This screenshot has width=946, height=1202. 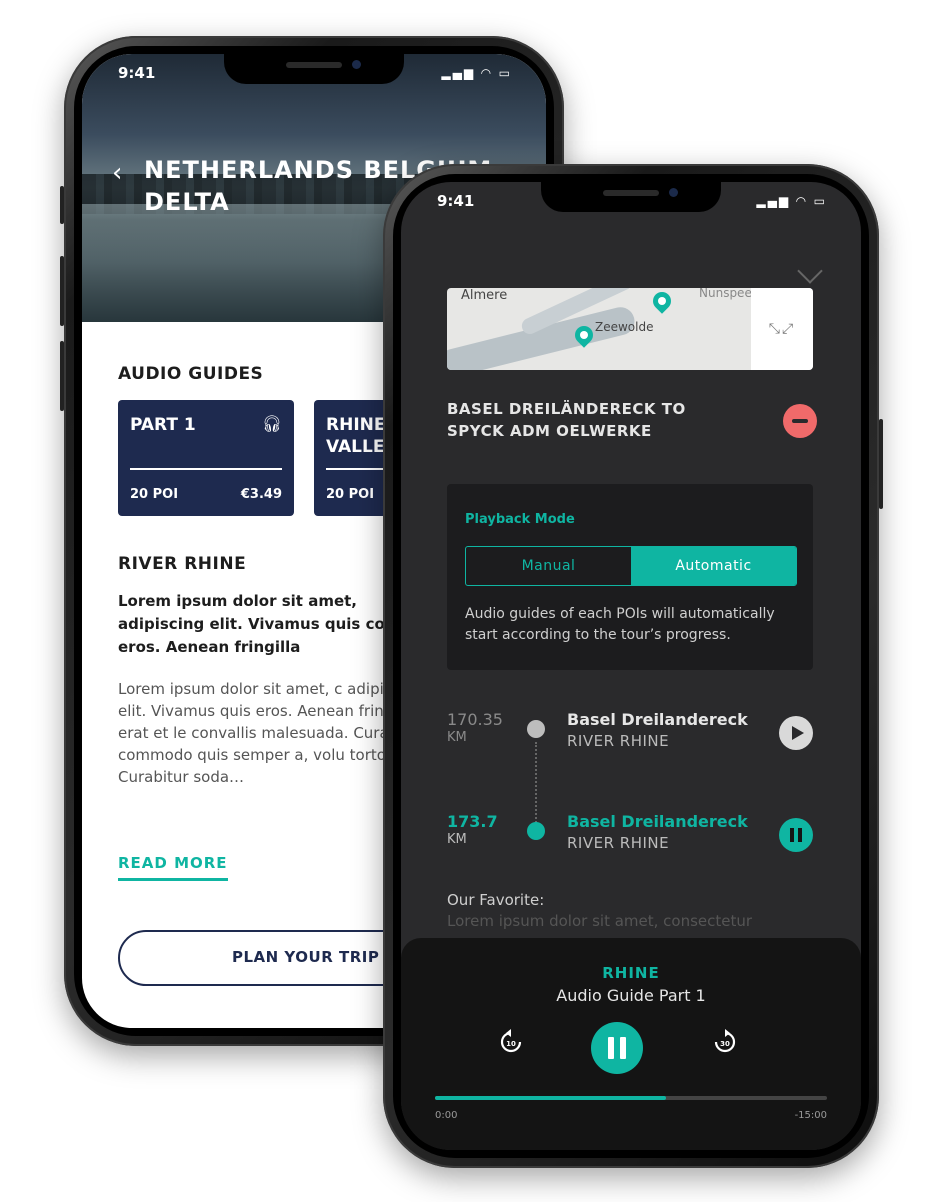 I want to click on list-item: 173.7 KM Basel Dreilandereck RIVER RHINE, so click(x=630, y=837).